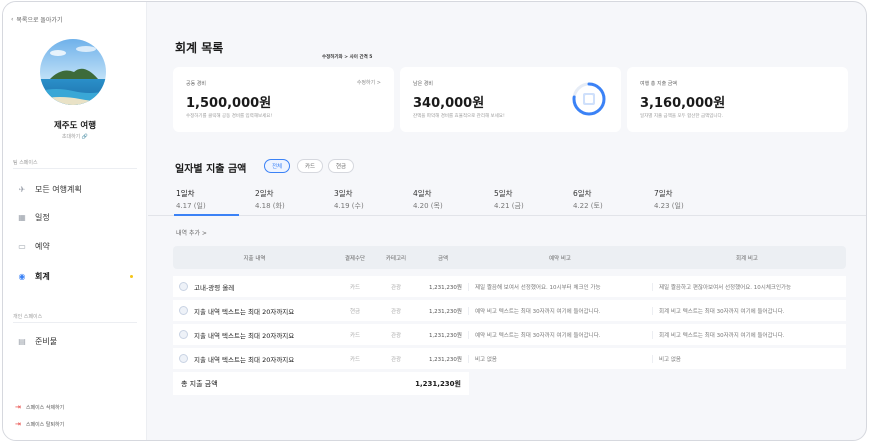  Describe the element at coordinates (560, 358) in the screenshot. I see `row-memo: 비고 없음` at that location.